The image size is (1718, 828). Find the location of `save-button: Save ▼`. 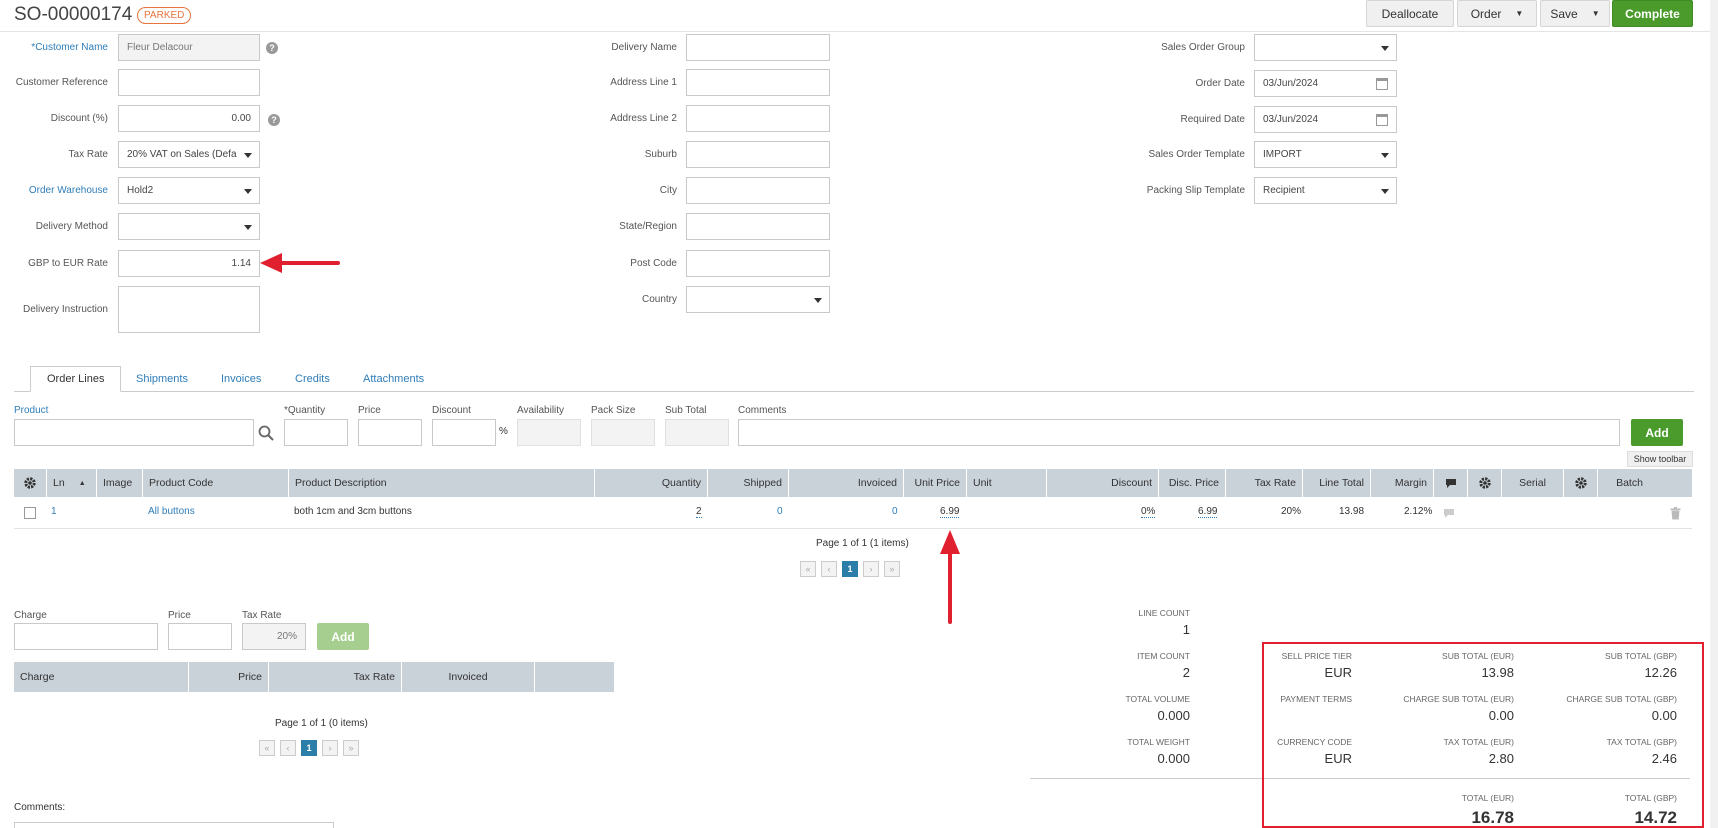

save-button: Save ▼ is located at coordinates (1575, 13).